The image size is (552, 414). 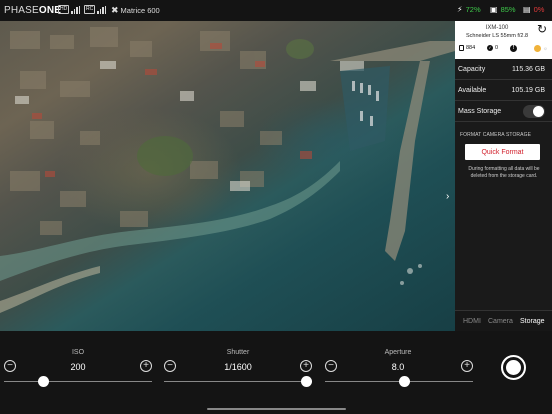 What do you see at coordinates (472, 90) in the screenshot?
I see `available-label: Available` at bounding box center [472, 90].